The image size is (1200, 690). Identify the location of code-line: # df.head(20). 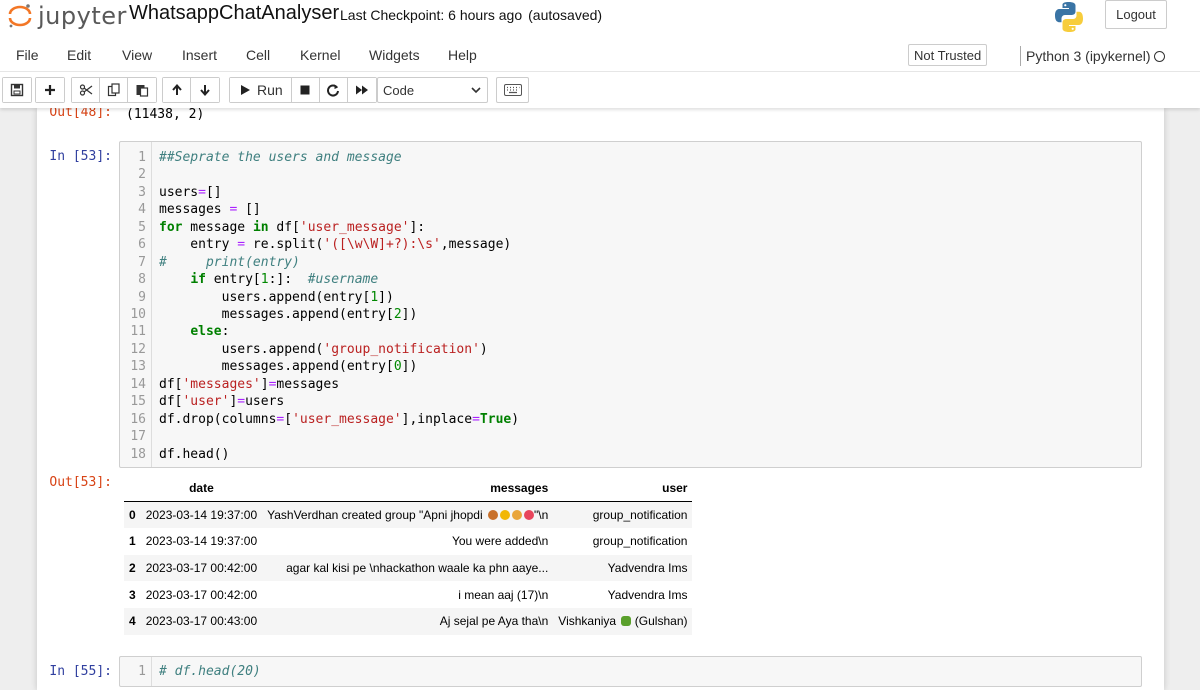
(210, 671).